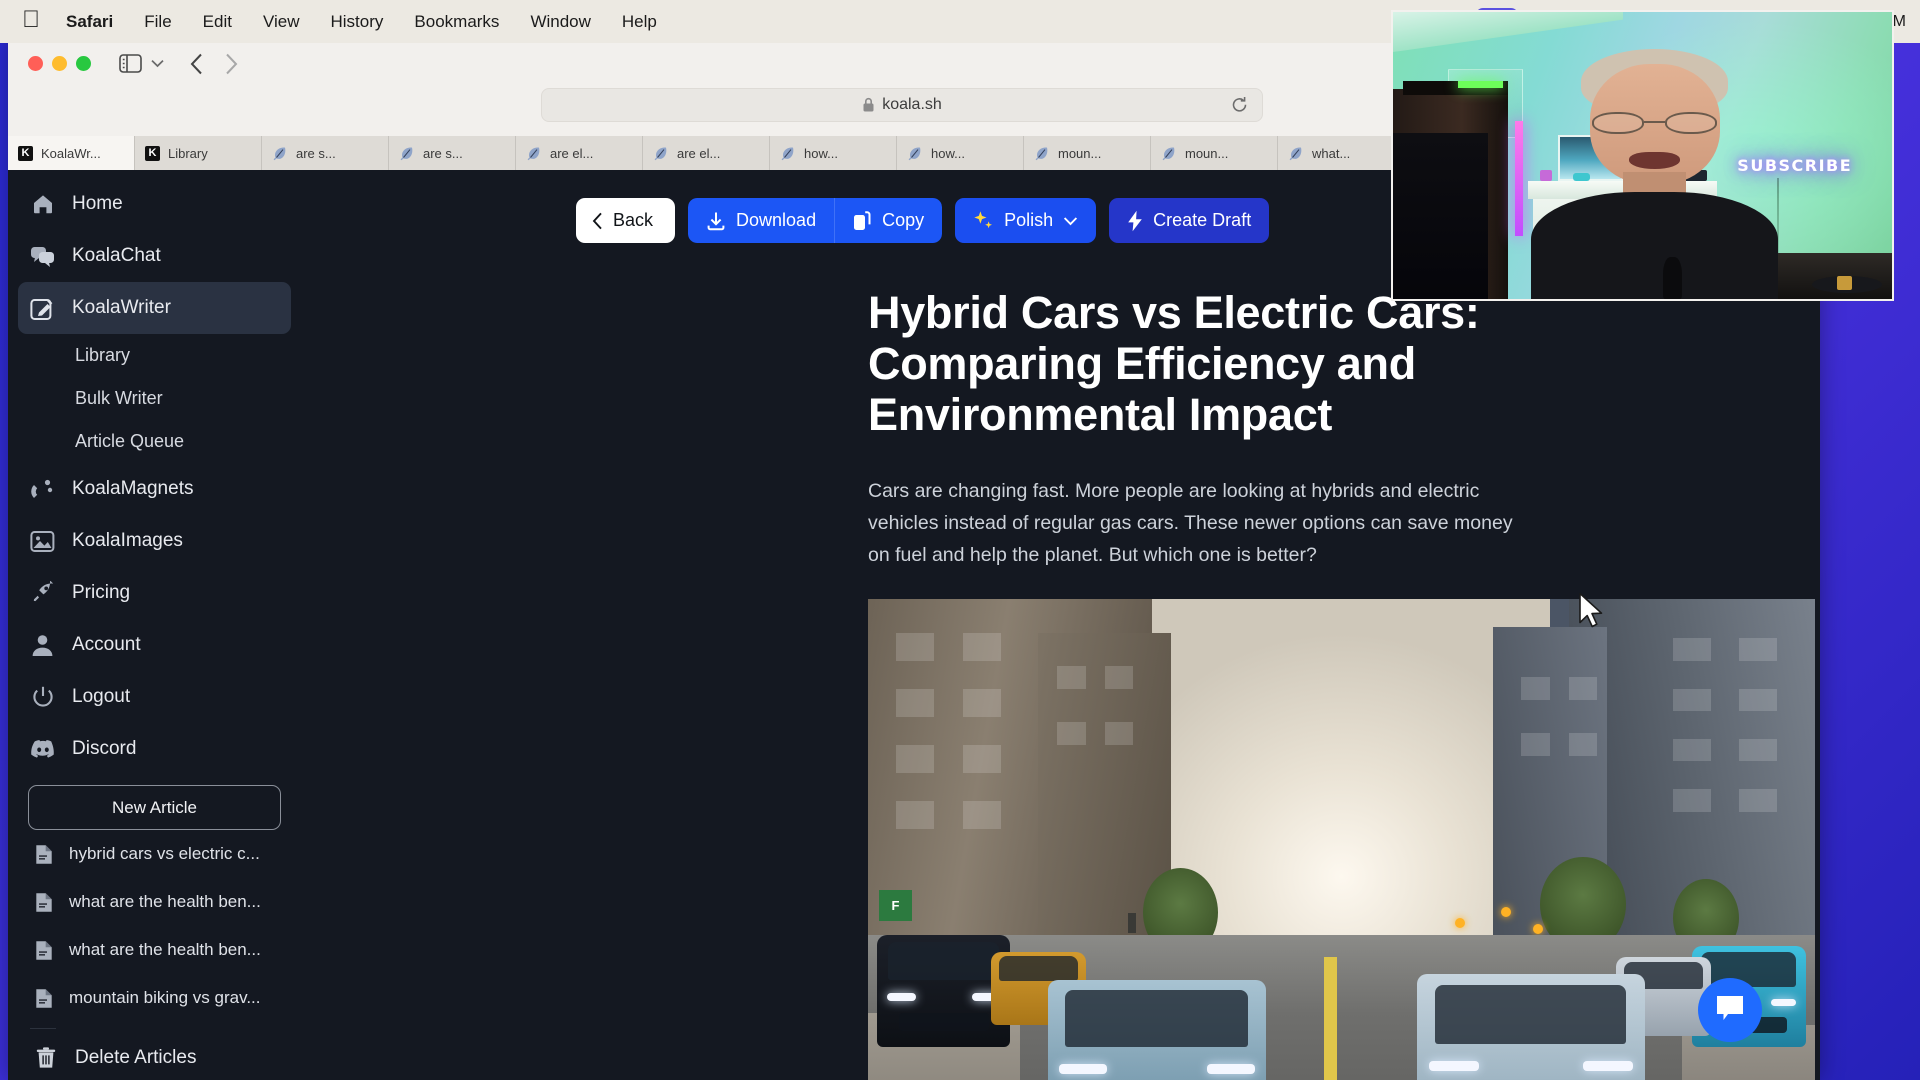 This screenshot has width=1920, height=1080. What do you see at coordinates (42, 749) in the screenshot?
I see `discord-icon` at bounding box center [42, 749].